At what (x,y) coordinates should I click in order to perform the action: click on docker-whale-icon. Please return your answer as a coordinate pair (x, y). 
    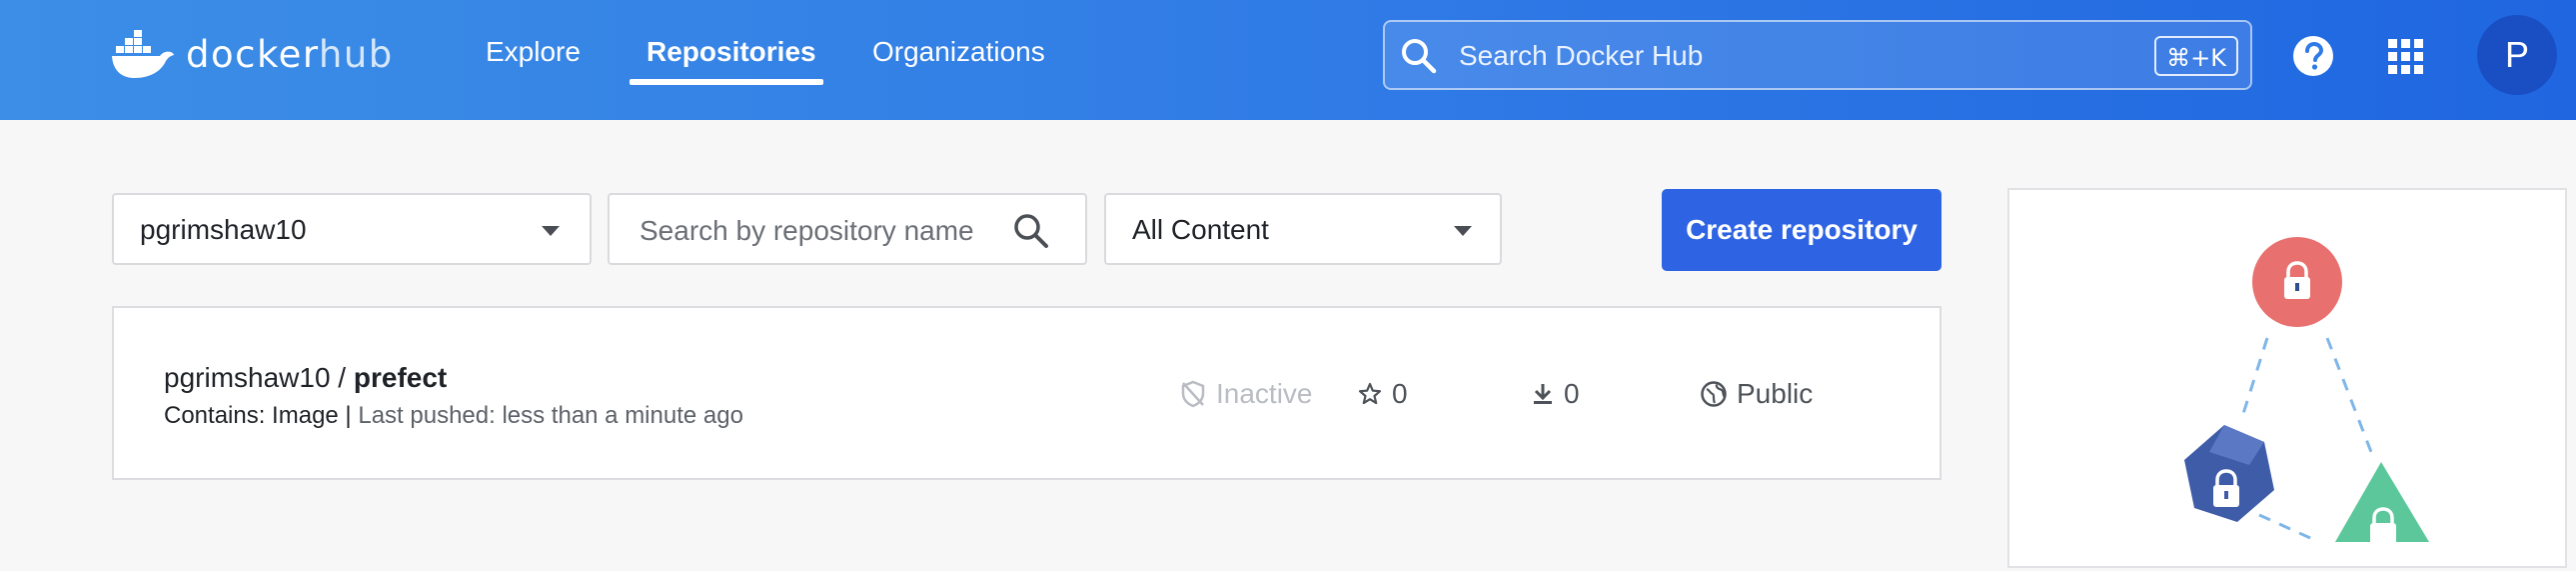
    Looking at the image, I should click on (143, 54).